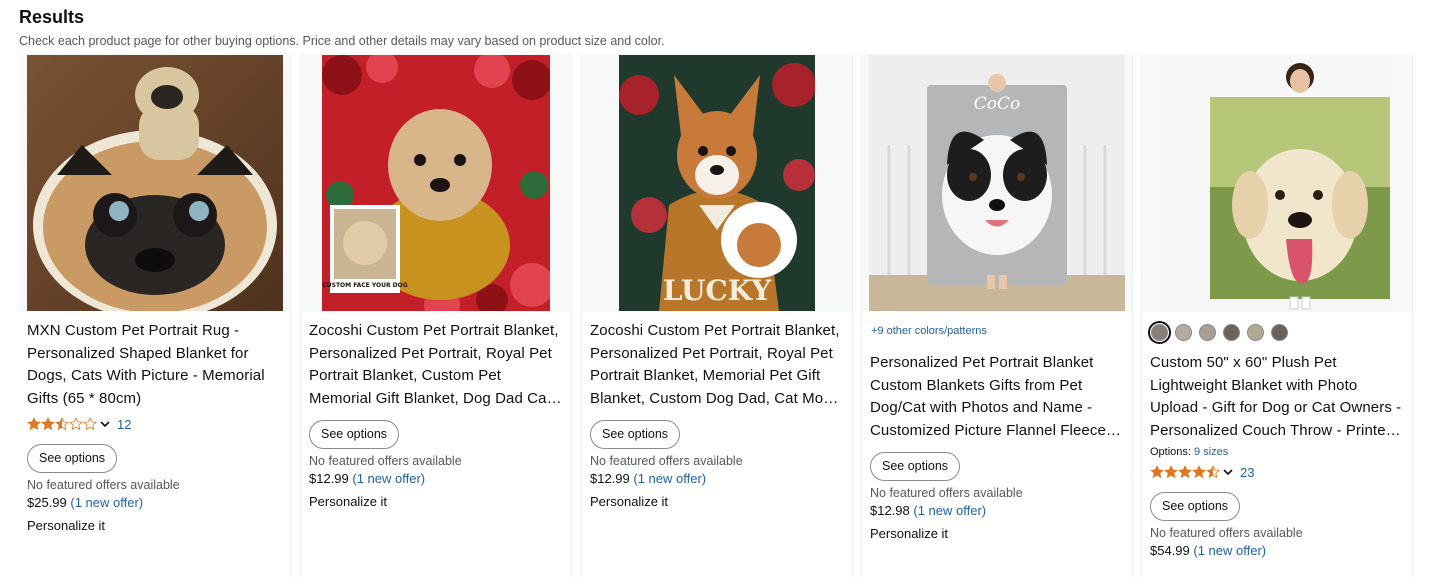 The width and height of the screenshot is (1442, 577). Describe the element at coordinates (1170, 550) in the screenshot. I see `price: $54.99` at that location.